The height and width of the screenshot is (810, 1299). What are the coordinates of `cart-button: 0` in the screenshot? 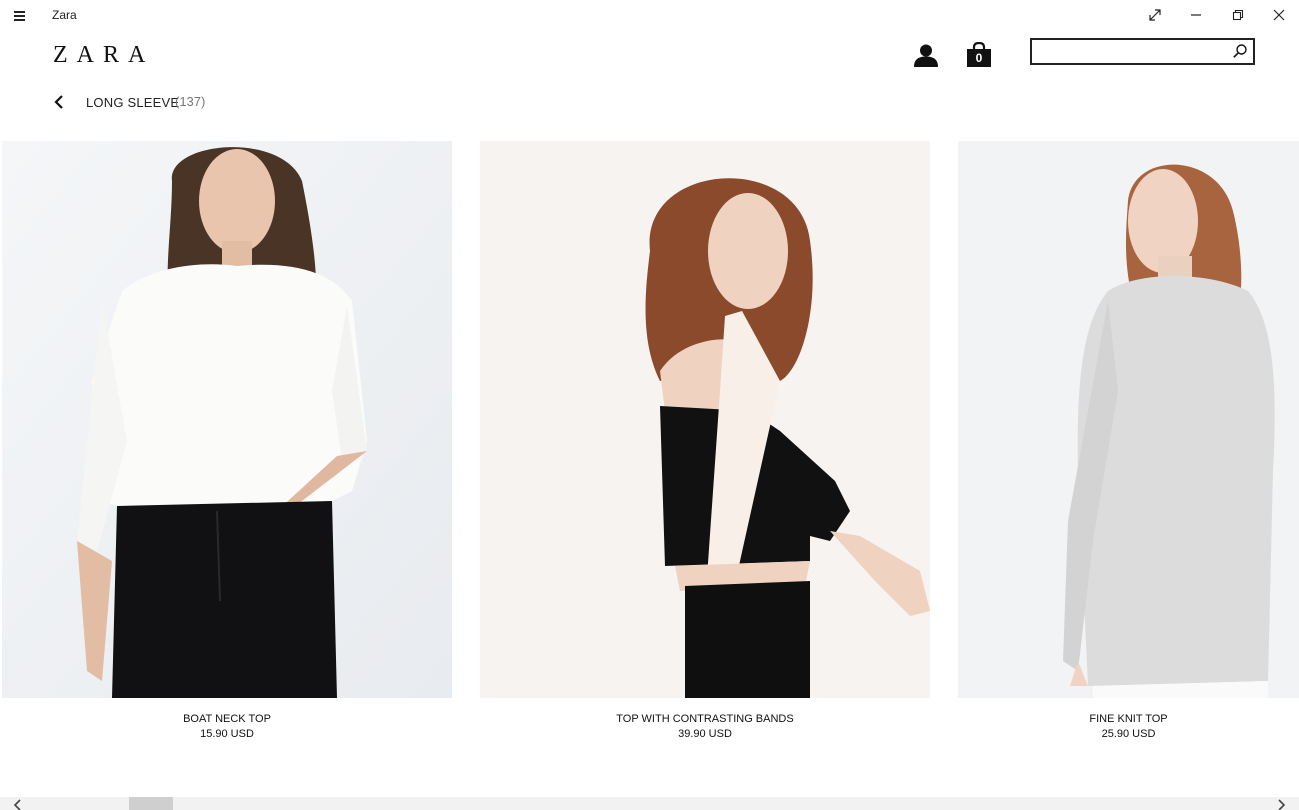 It's located at (980, 55).